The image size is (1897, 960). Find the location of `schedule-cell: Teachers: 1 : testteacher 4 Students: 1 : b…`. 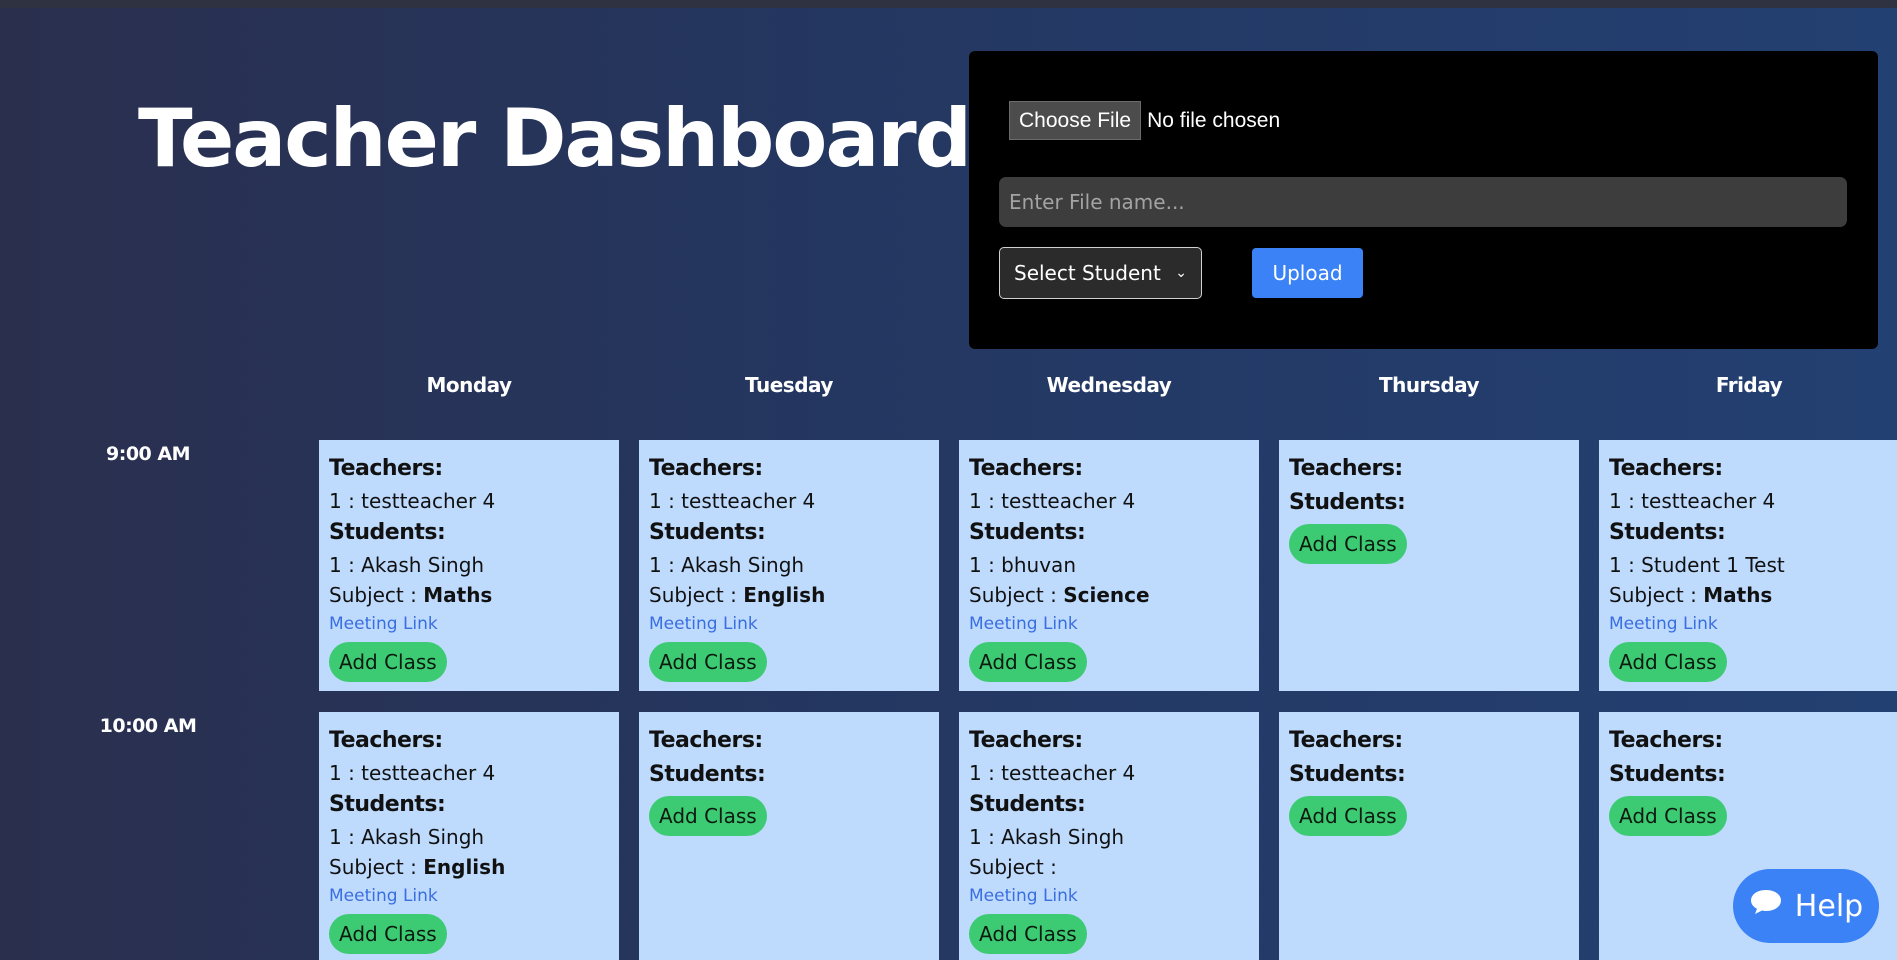

schedule-cell: Teachers: 1 : testteacher 4 Students: 1 : b… is located at coordinates (1109, 565).